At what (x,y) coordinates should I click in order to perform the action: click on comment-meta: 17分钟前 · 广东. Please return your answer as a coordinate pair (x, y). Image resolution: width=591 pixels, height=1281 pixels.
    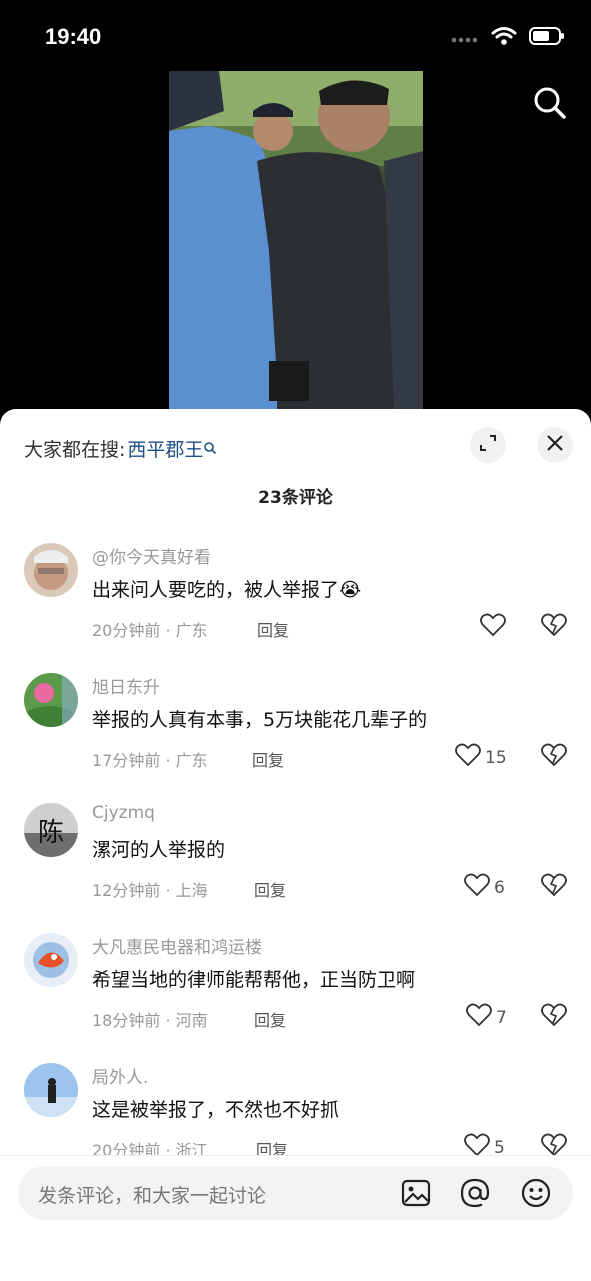
    Looking at the image, I should click on (150, 760).